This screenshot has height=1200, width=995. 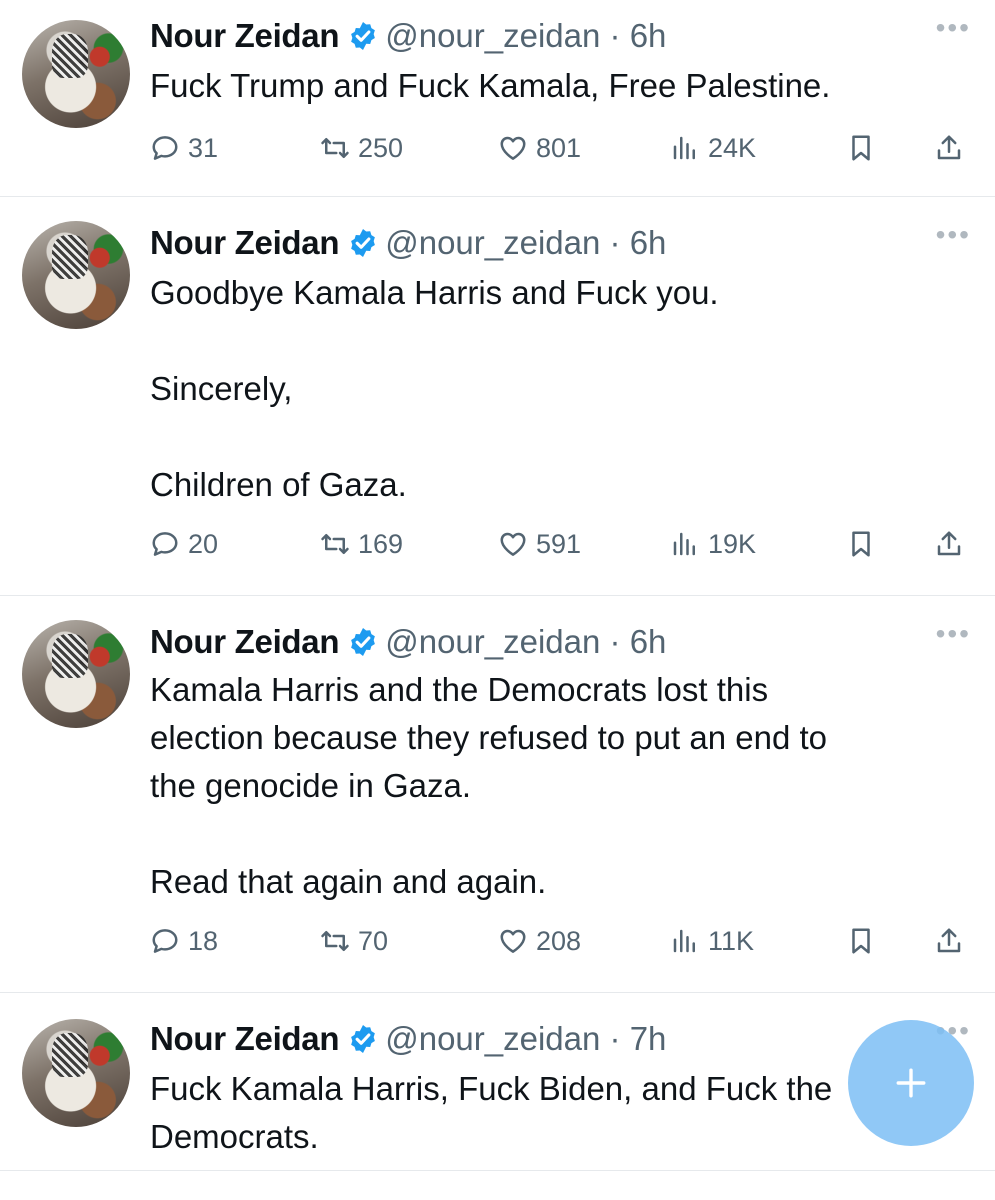 What do you see at coordinates (731, 940) in the screenshot?
I see `views-count: 11K` at bounding box center [731, 940].